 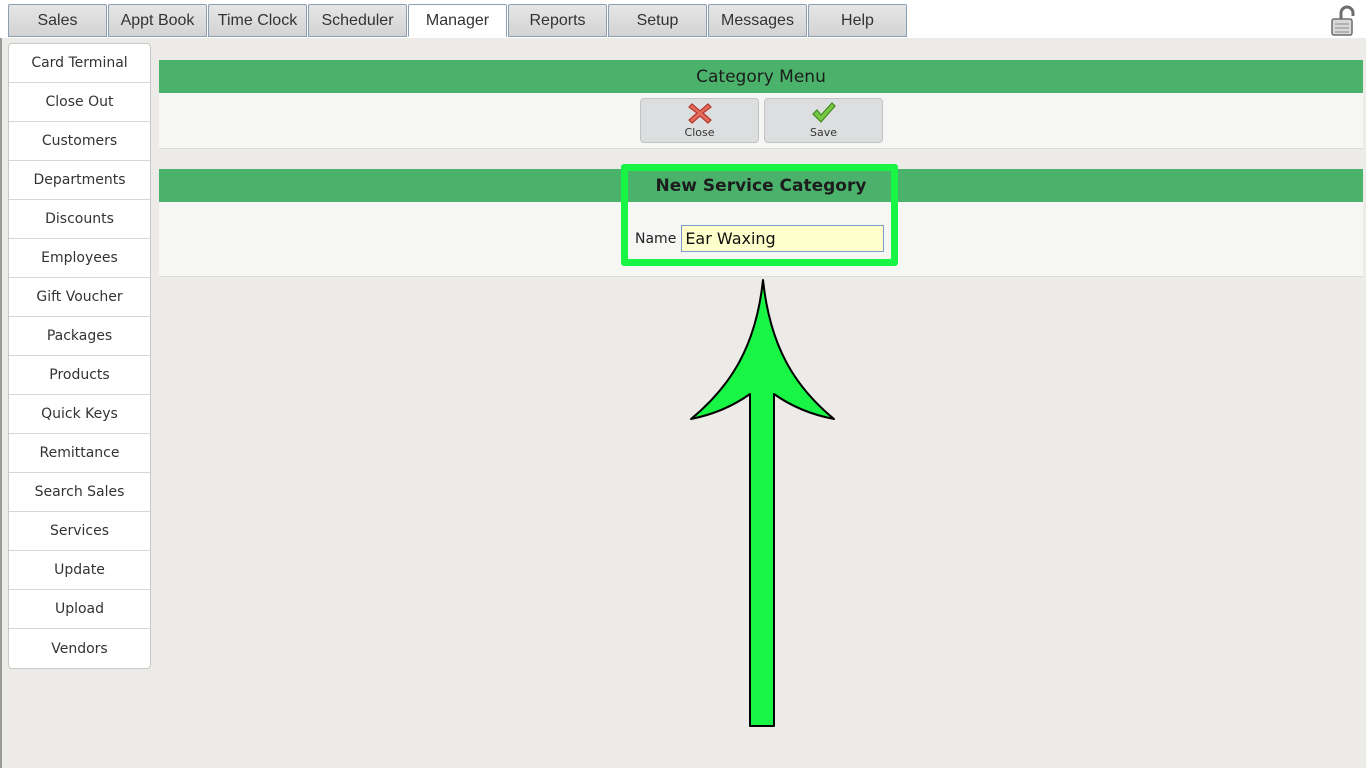 What do you see at coordinates (357, 20) in the screenshot?
I see `tab-scheduler: Scheduler` at bounding box center [357, 20].